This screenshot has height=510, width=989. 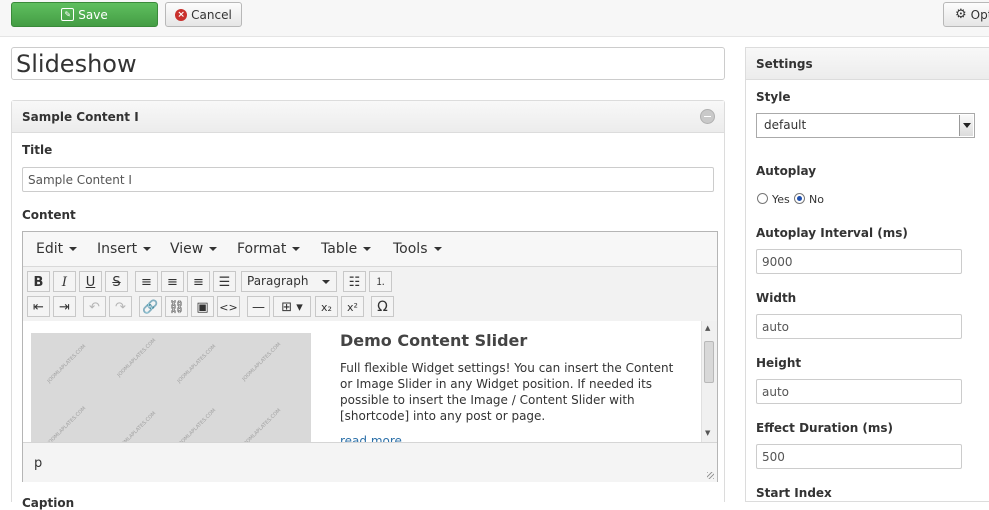 I want to click on scroll-thumb, so click(x=709, y=362).